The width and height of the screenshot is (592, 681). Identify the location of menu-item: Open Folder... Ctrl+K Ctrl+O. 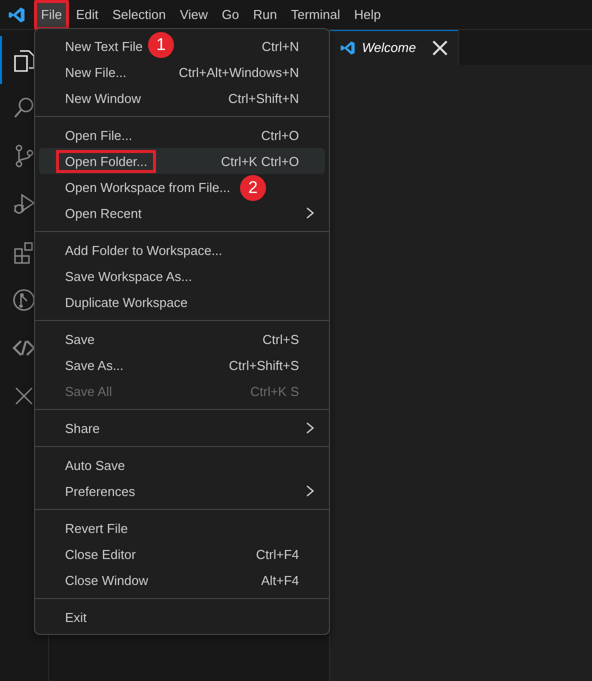
(182, 161).